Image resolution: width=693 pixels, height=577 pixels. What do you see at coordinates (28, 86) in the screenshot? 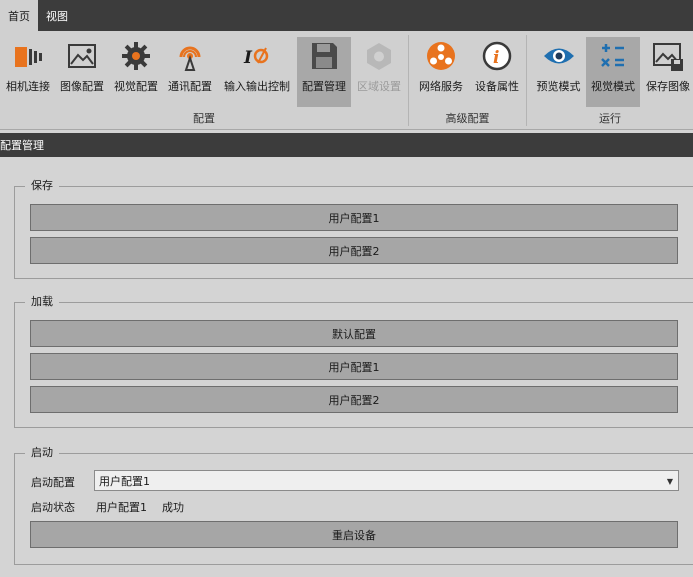
I see `camera-connect-label: 相机连接` at bounding box center [28, 86].